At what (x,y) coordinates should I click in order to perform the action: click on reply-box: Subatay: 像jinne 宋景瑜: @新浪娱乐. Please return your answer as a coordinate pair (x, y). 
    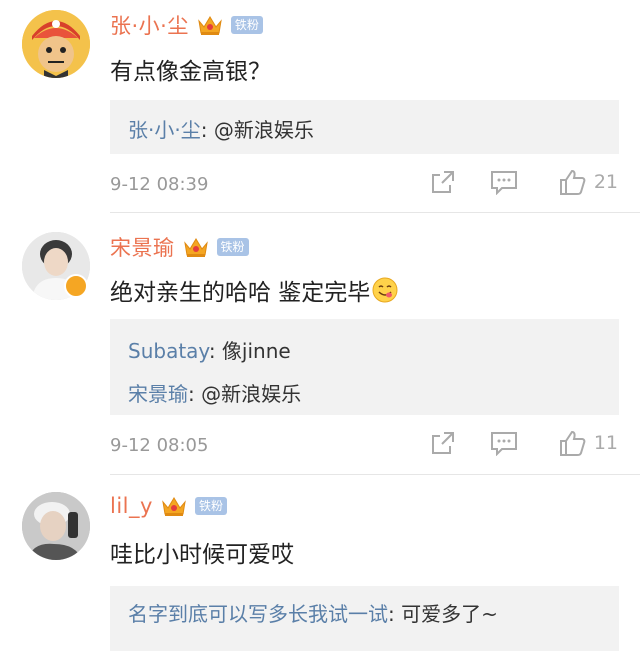
    Looking at the image, I should click on (364, 367).